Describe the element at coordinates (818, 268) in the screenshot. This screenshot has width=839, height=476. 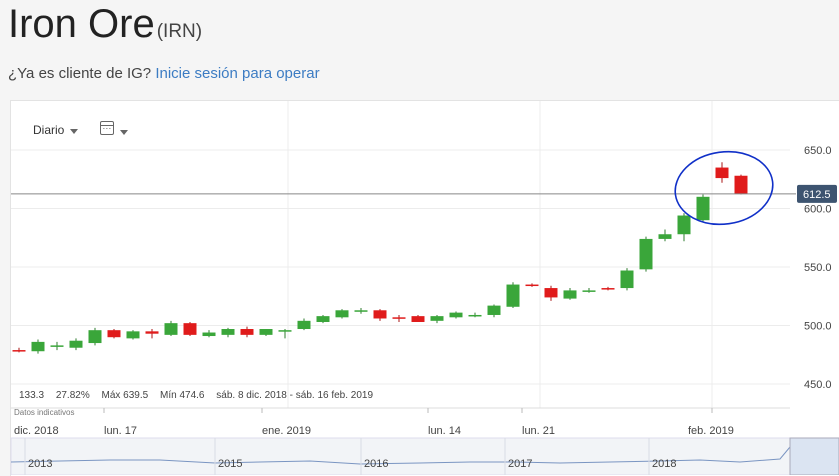
I see `y-tick-label: 550.0` at that location.